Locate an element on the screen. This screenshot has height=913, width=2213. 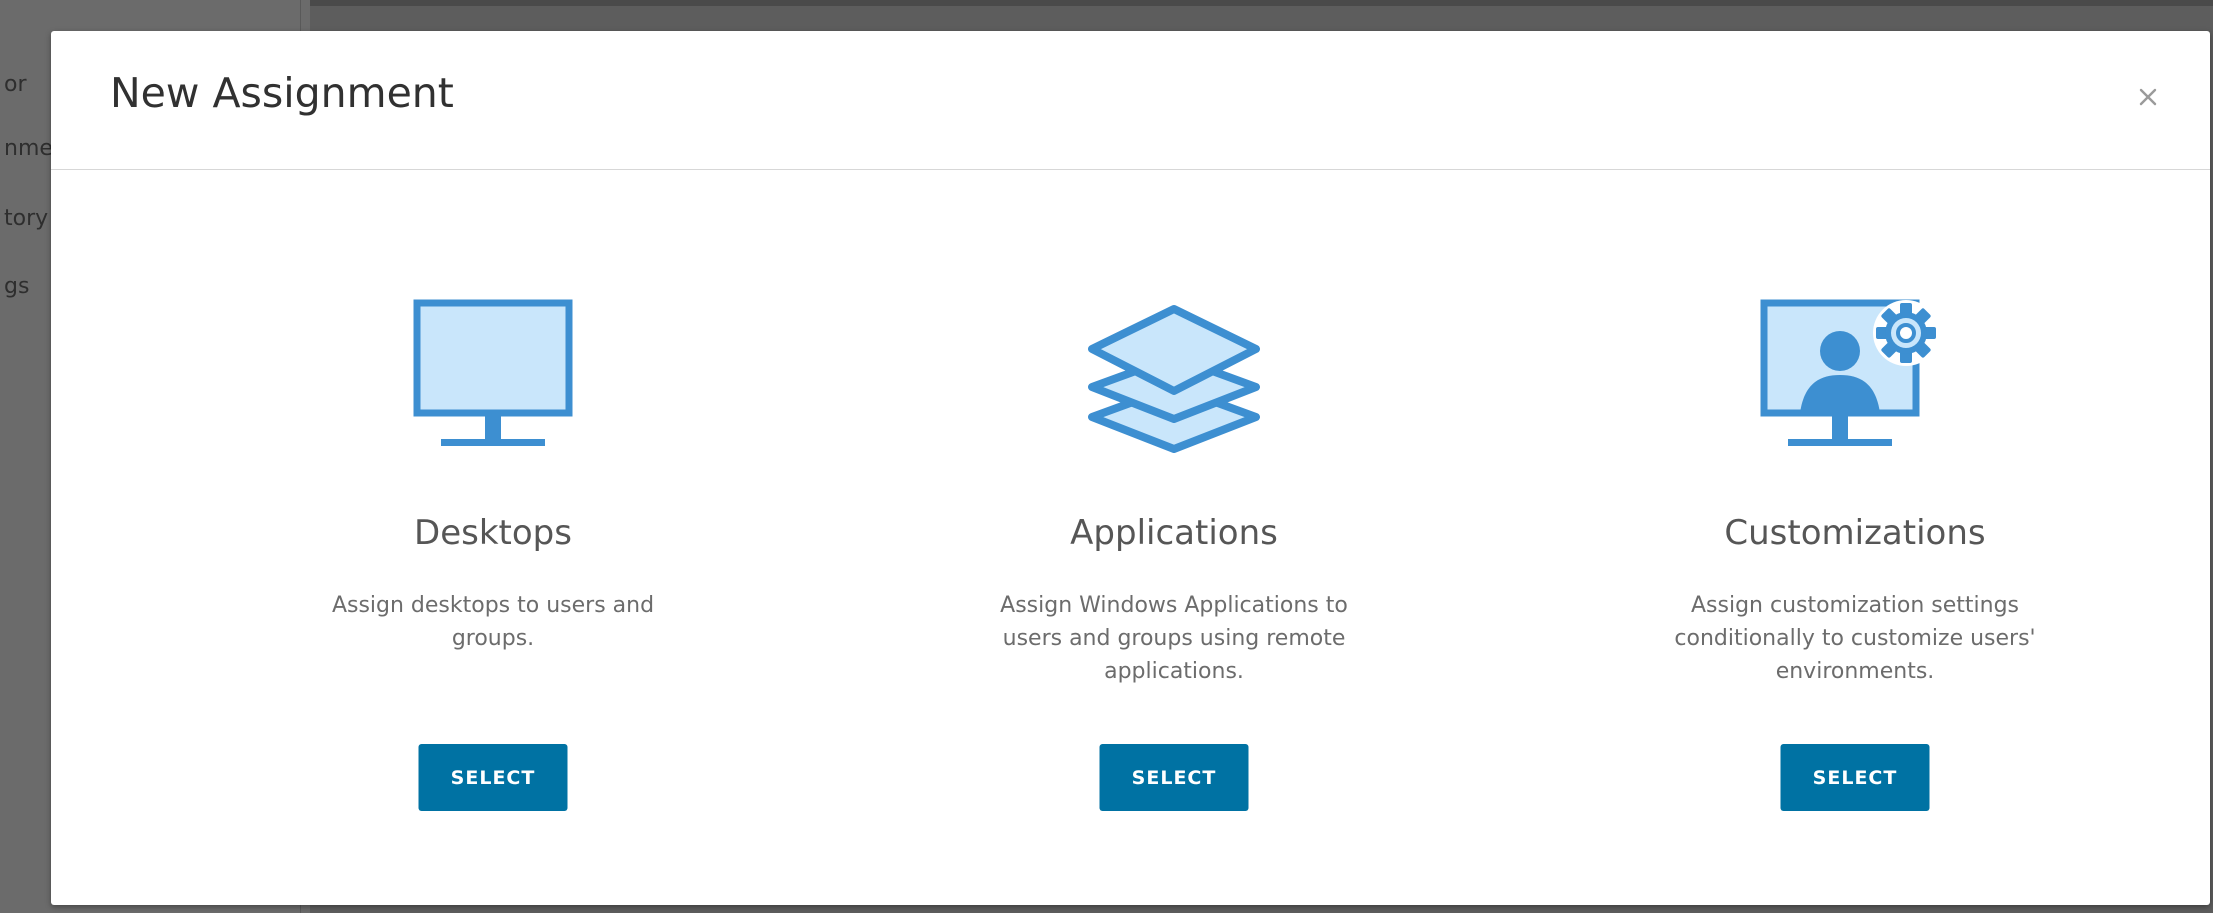
option-title: Customizations is located at coordinates (1855, 533).